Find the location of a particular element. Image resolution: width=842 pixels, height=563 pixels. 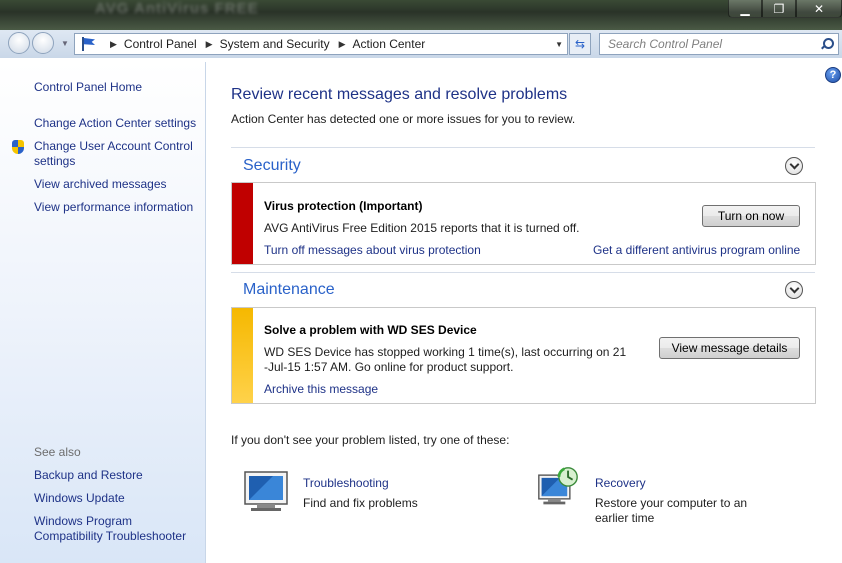

breadcrumb-control-panel: Control Panel is located at coordinates (160, 44).